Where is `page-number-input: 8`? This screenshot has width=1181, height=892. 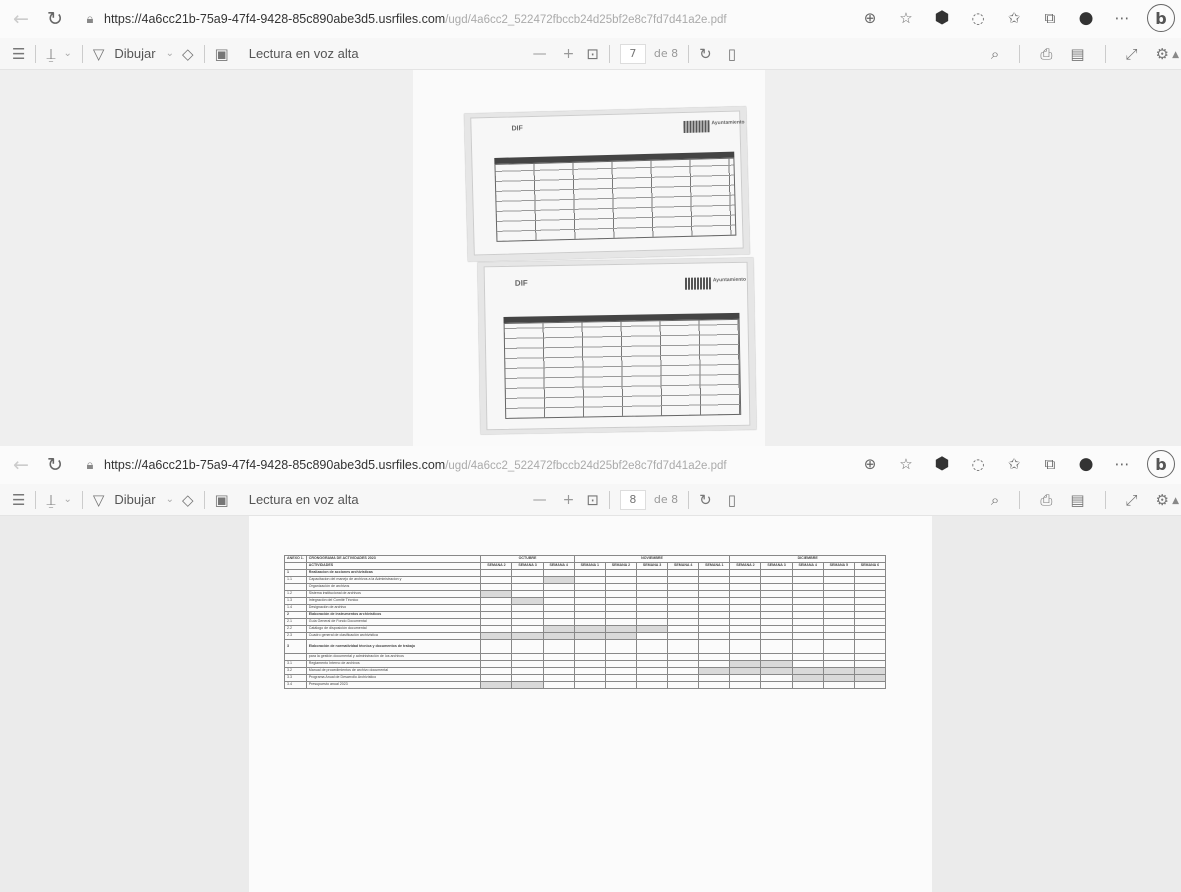 page-number-input: 8 is located at coordinates (632, 499).